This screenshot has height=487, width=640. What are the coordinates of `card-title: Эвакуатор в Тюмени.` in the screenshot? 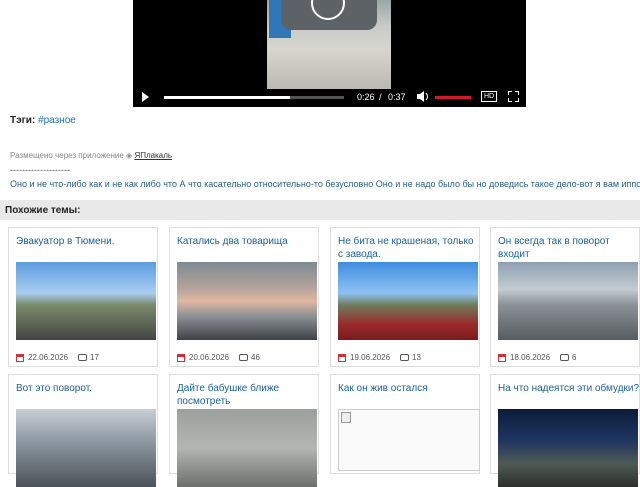 It's located at (87, 241).